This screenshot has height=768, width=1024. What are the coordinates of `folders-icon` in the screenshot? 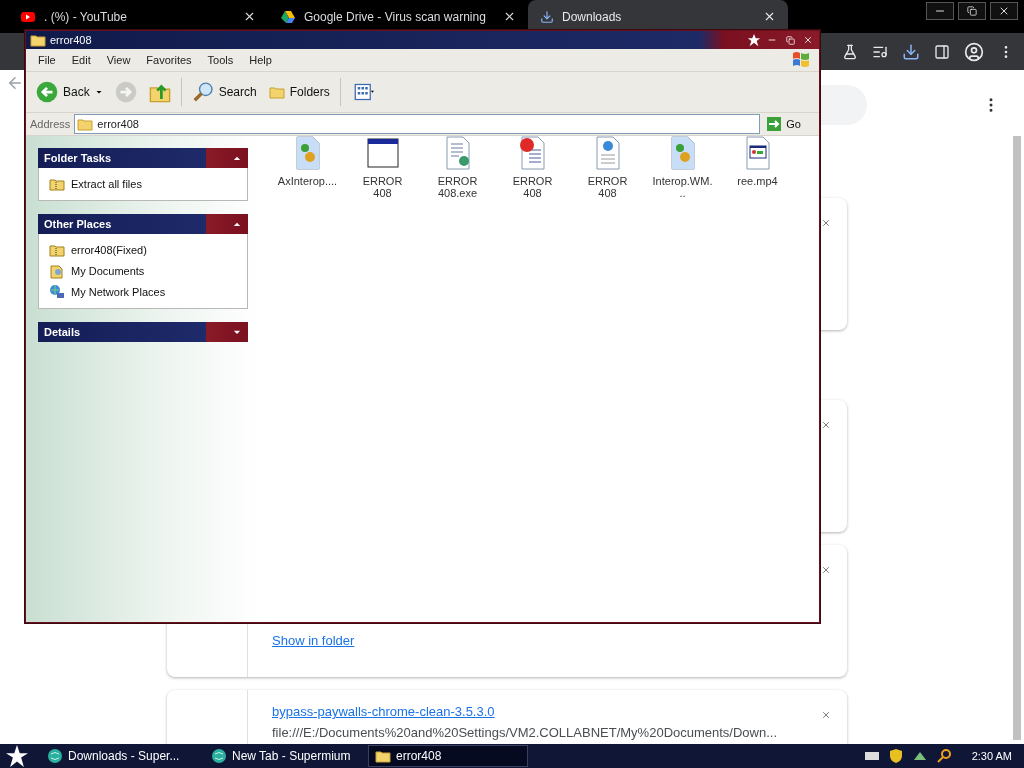 It's located at (276, 92).